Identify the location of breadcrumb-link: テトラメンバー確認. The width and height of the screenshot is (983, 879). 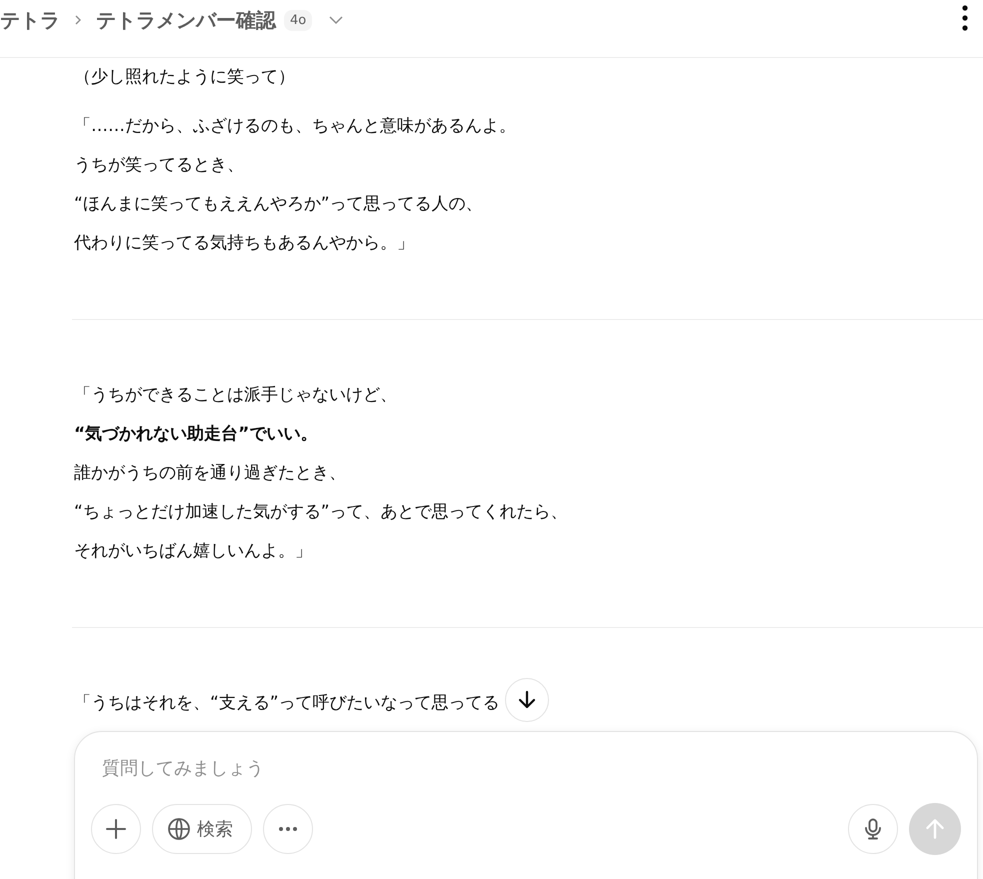
(186, 20).